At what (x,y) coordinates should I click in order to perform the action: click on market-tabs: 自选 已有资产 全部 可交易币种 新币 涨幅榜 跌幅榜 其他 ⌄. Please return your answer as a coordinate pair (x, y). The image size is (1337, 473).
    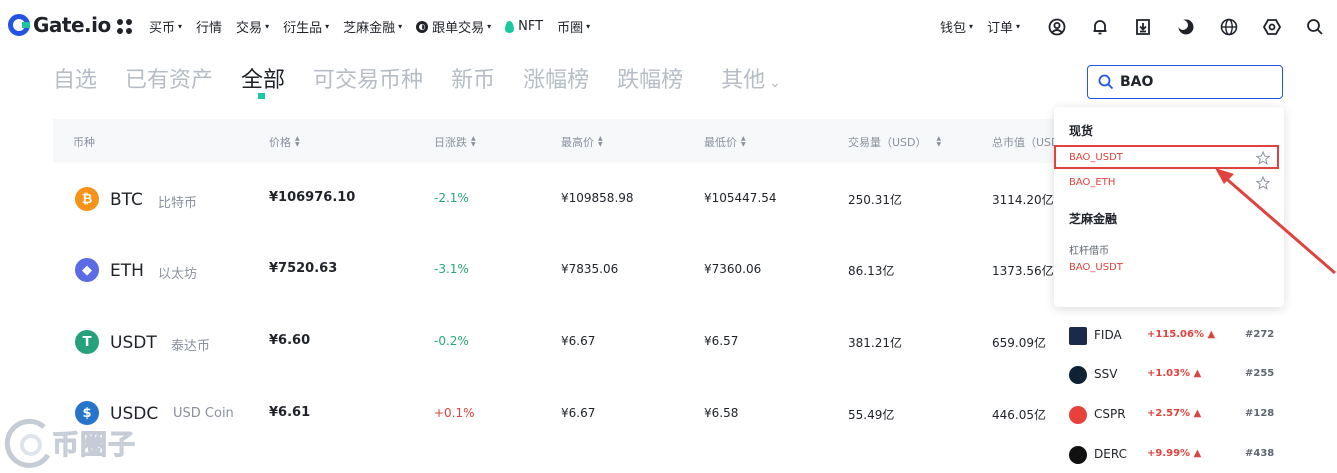
    Looking at the image, I should click on (431, 80).